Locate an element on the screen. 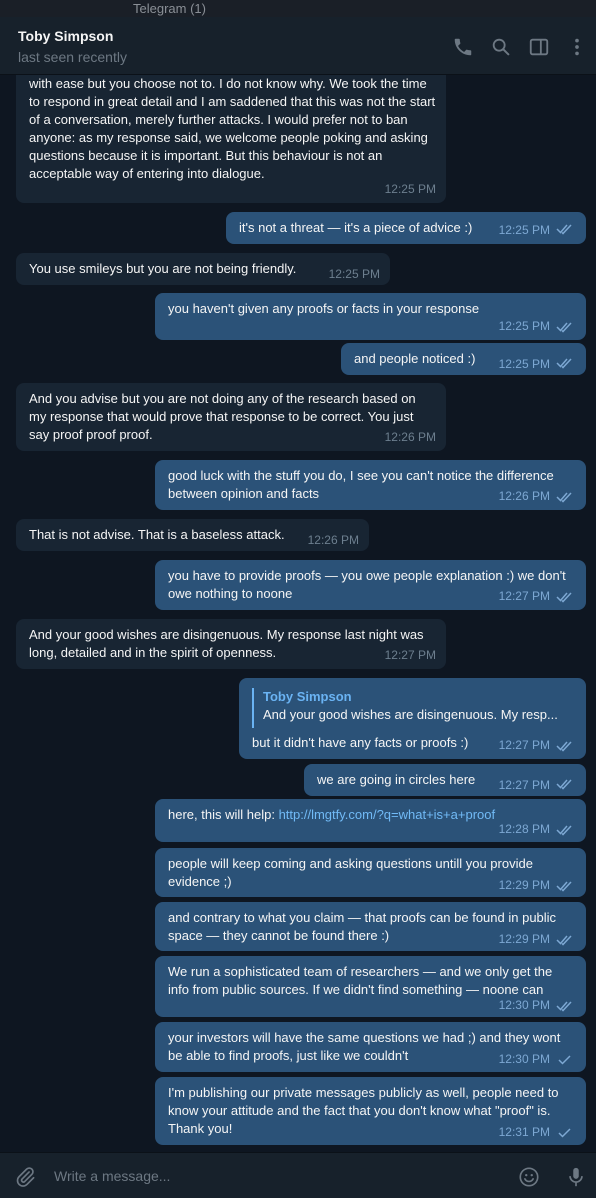  message-text: we are going in circles here is located at coordinates (396, 779).